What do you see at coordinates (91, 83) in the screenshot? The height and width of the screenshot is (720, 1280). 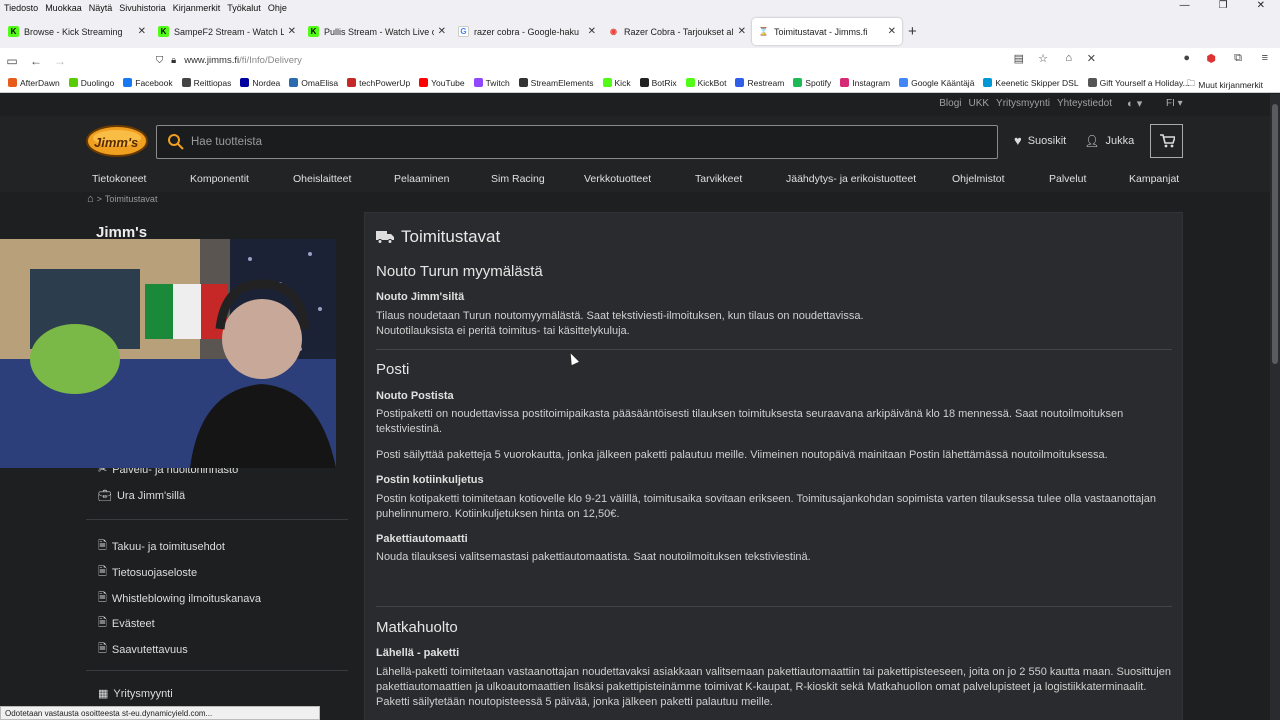 I see `bookmark-item: Duolingo` at bounding box center [91, 83].